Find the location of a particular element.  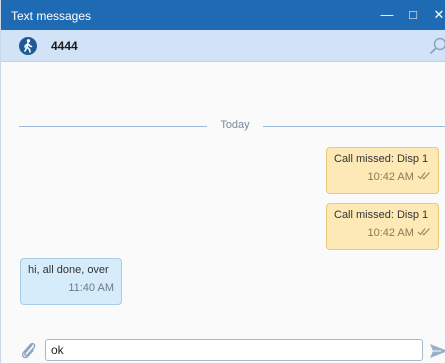

contact-name: 4444 is located at coordinates (64, 46).